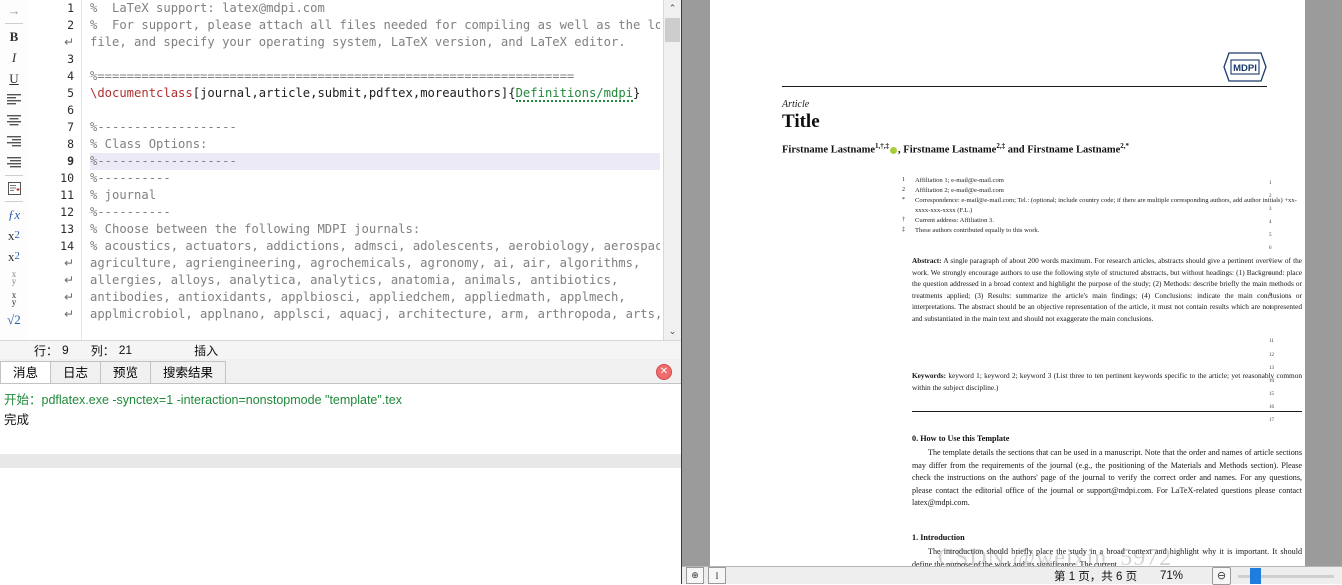 Image resolution: width=1342 pixels, height=585 pixels. Describe the element at coordinates (903, 219) in the screenshot. I see `affiliation-mark: †` at that location.